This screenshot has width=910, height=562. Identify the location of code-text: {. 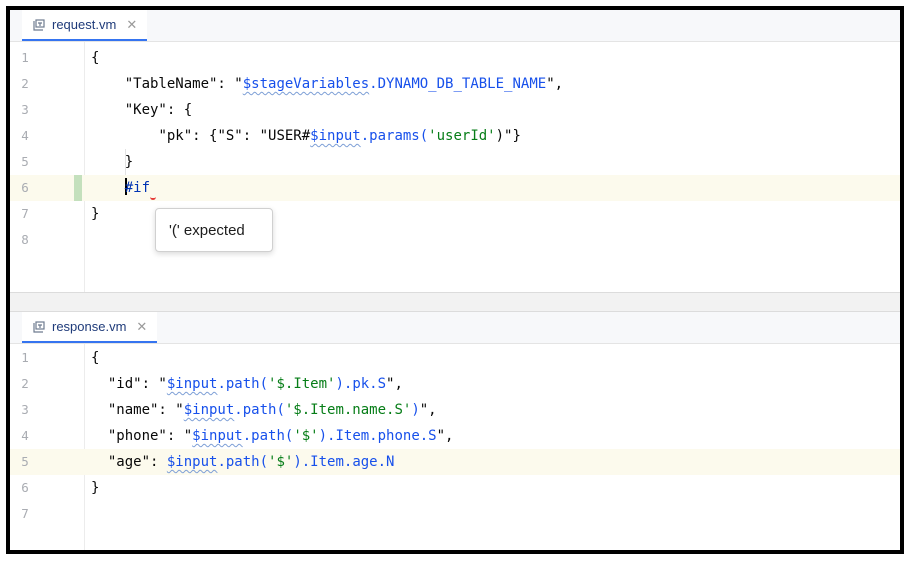
(95, 358).